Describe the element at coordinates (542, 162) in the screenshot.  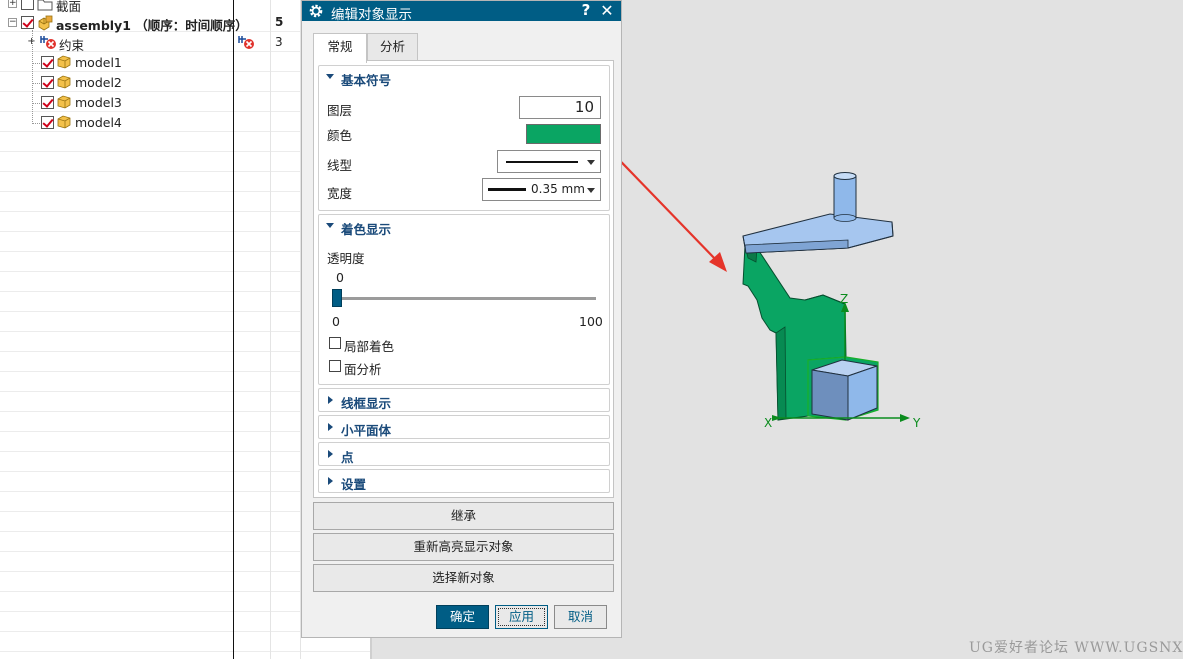
I see `solid-line-sample` at that location.